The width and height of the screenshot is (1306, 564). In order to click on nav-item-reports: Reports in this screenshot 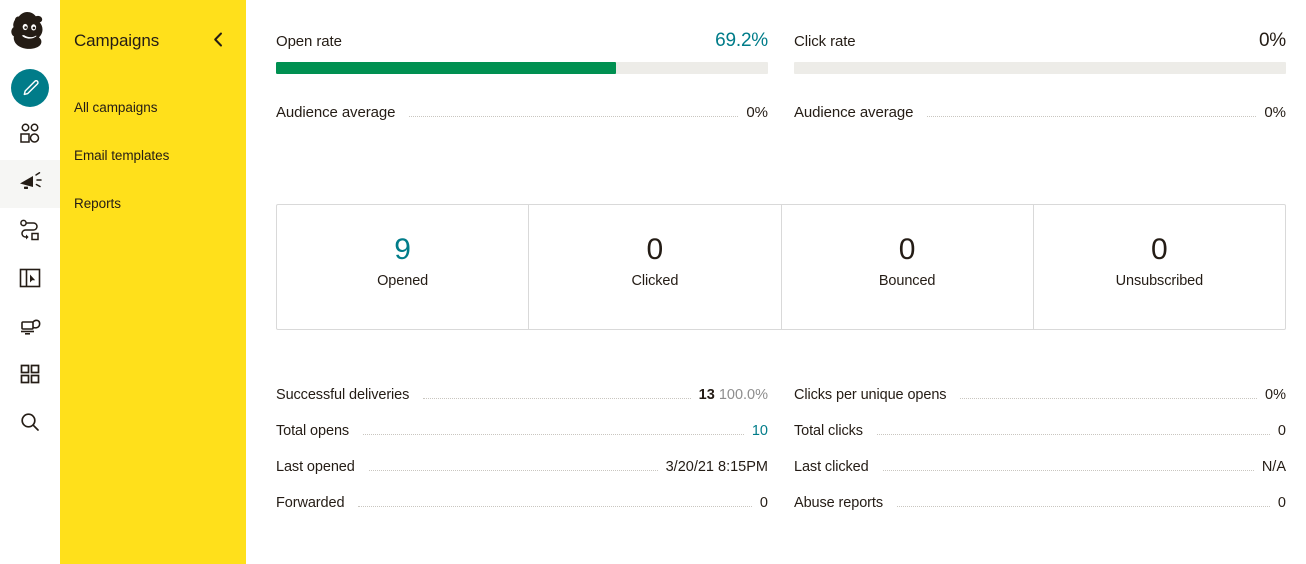, I will do `click(153, 204)`.